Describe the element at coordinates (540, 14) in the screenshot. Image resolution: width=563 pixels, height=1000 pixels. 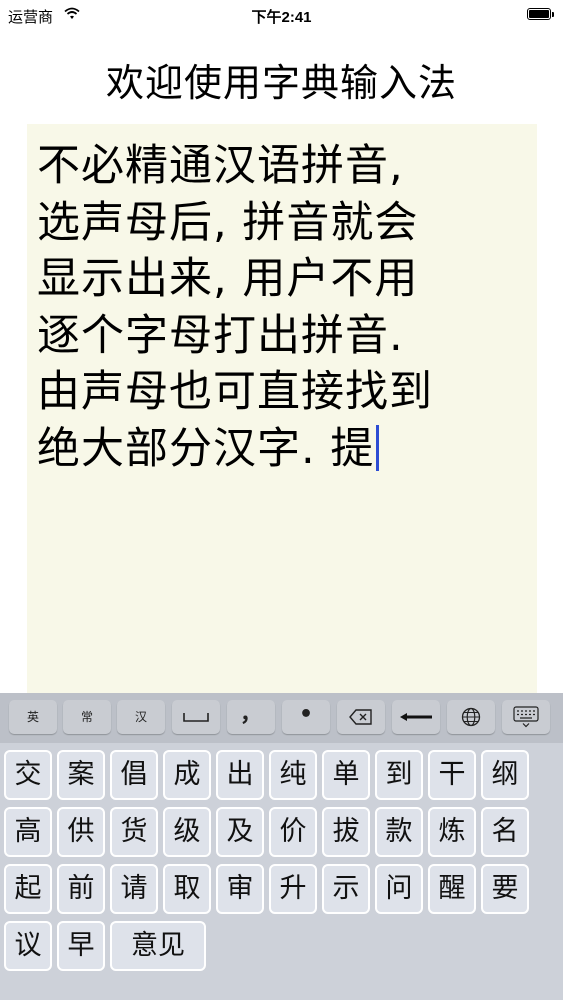
I see `battery-full-icon` at that location.